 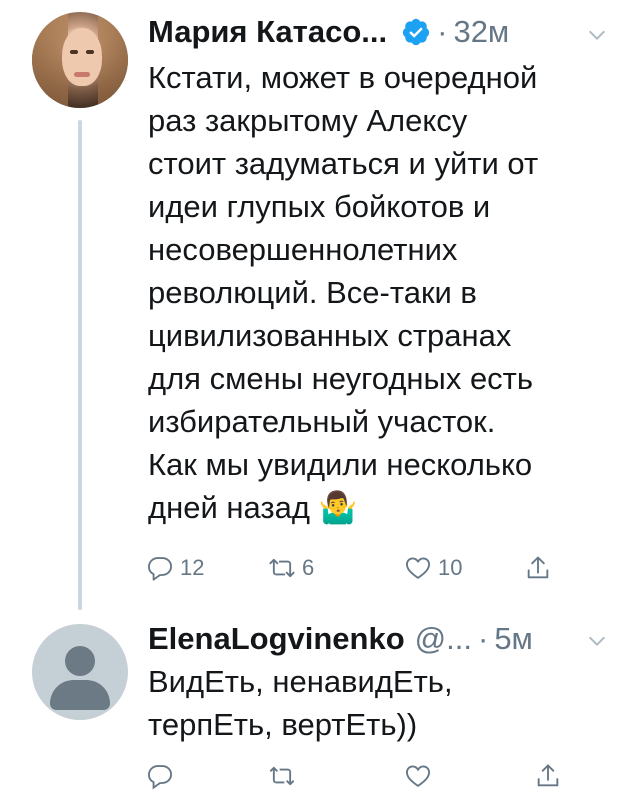 I want to click on tweet-header: ElenaLogvinenko @... · 5м, so click(x=340, y=639).